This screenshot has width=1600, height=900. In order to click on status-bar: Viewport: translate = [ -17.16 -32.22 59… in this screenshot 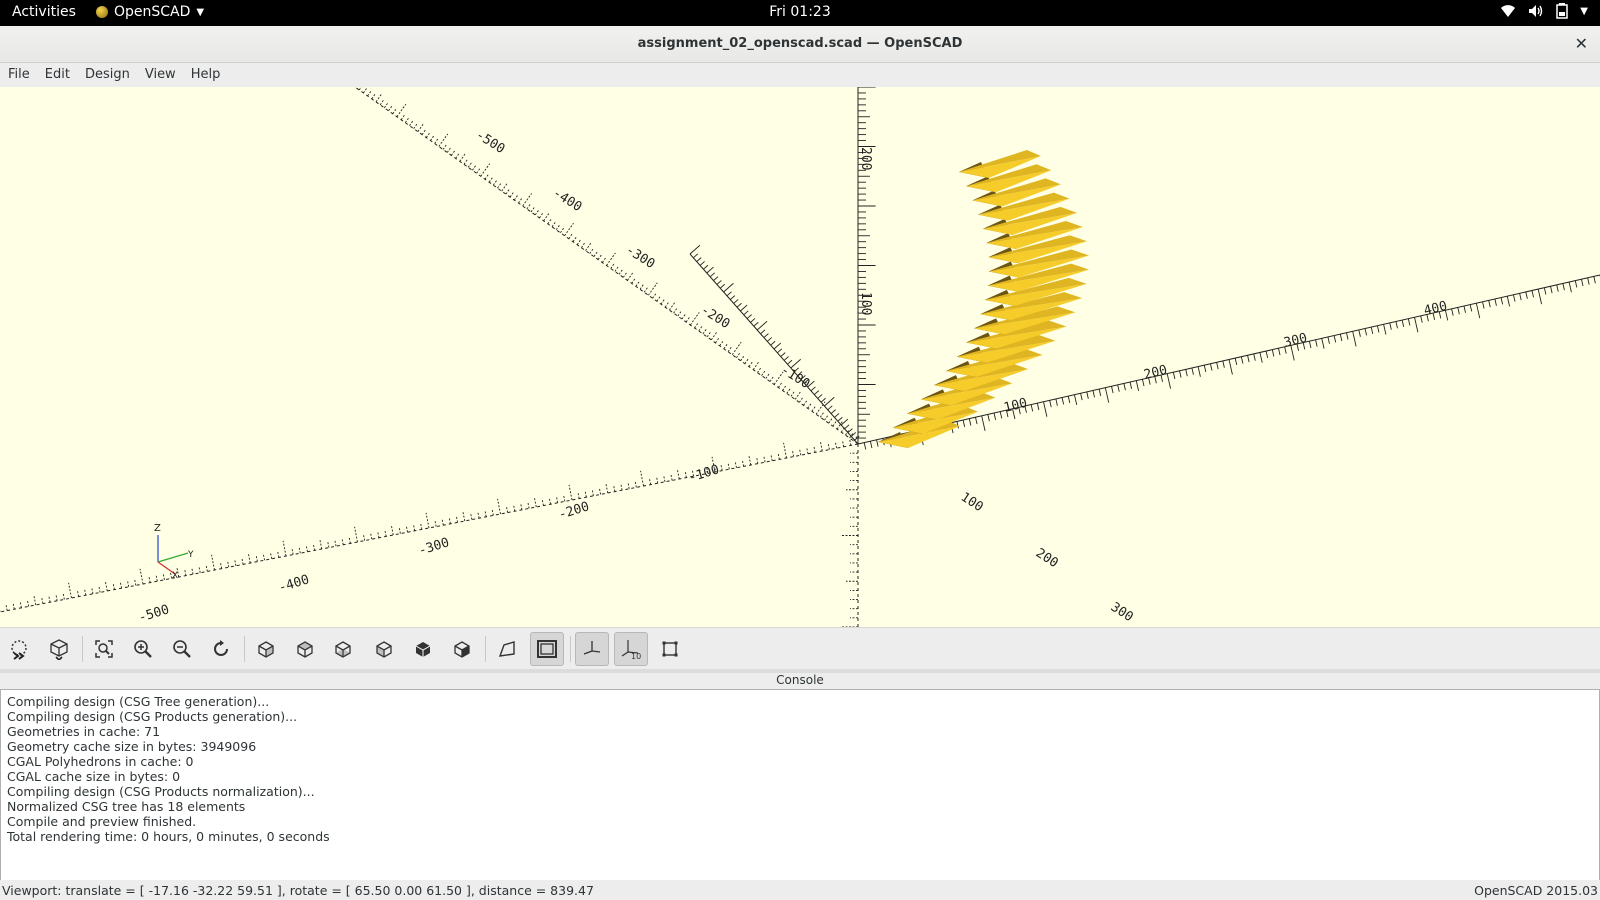, I will do `click(800, 890)`.